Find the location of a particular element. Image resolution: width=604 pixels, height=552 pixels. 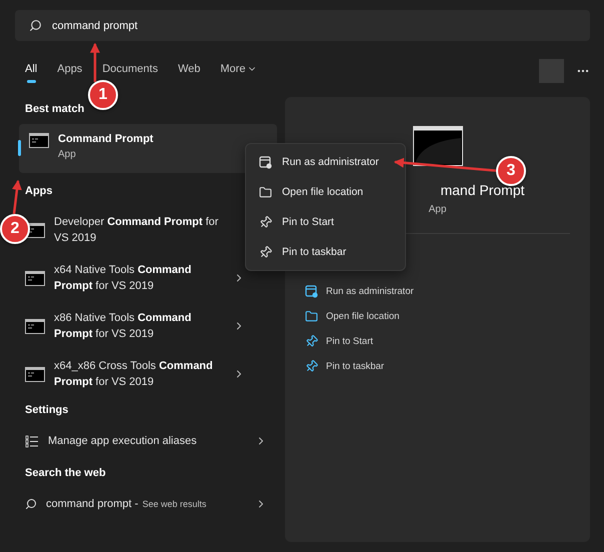

settings-result-item: Manage app execution aliases is located at coordinates (146, 441).